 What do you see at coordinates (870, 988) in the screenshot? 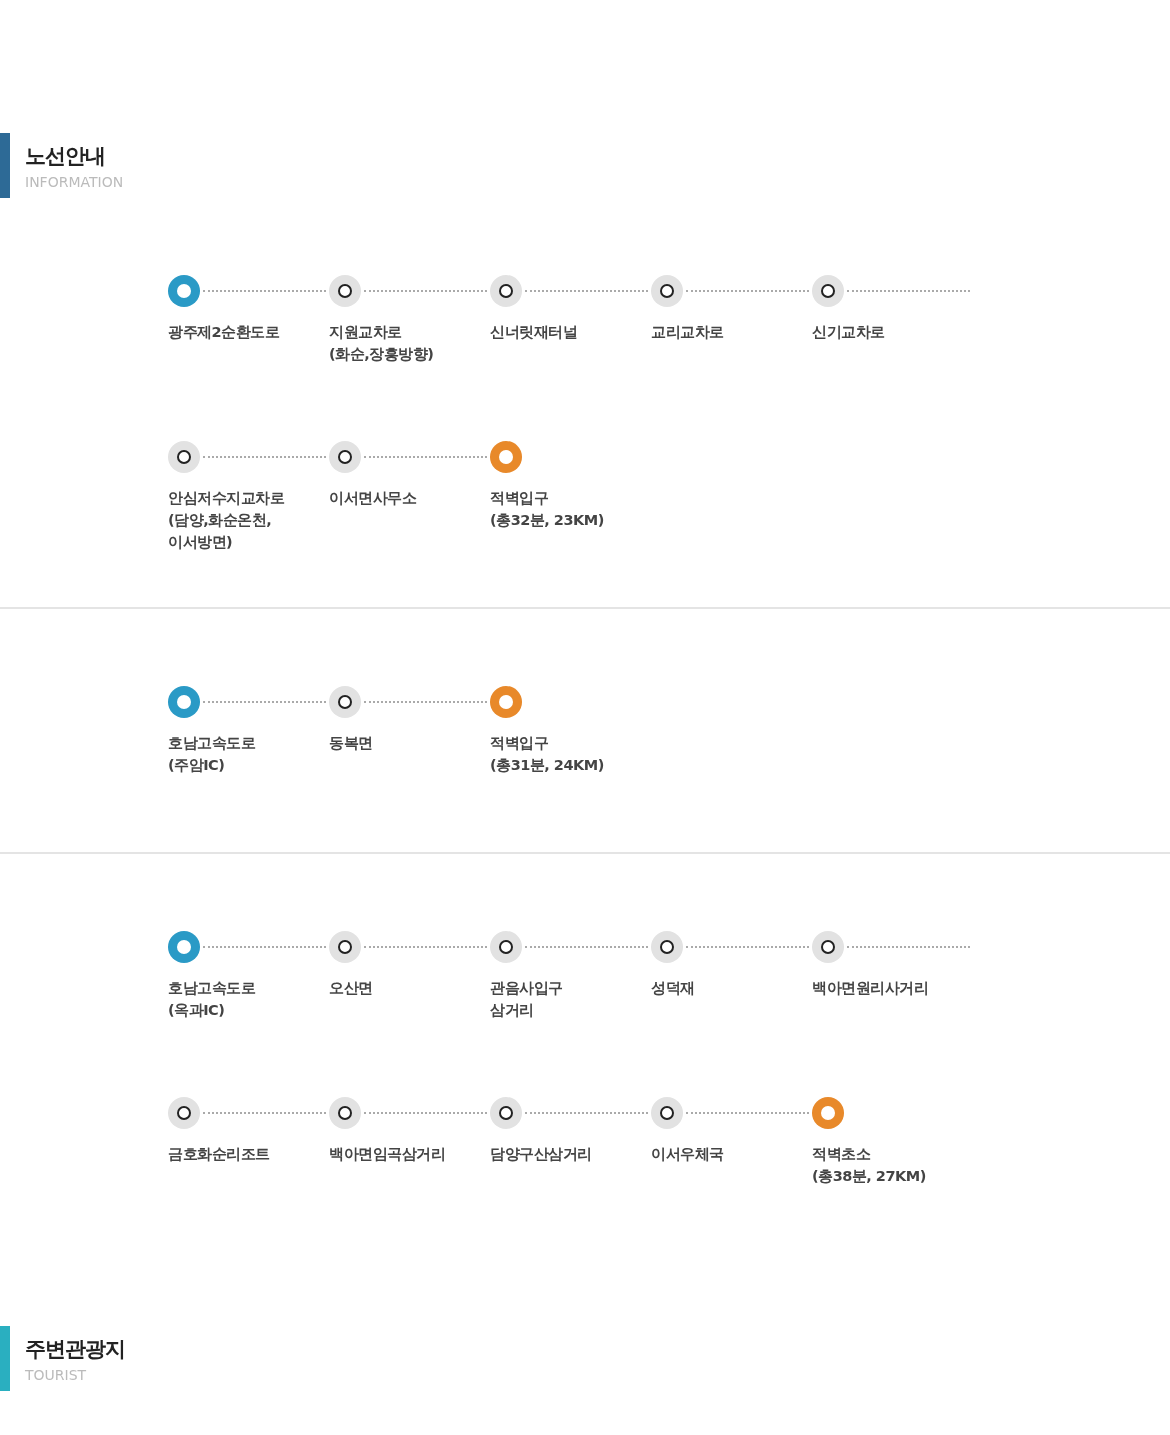
I see `stop-label: 백아면원리사거리` at bounding box center [870, 988].